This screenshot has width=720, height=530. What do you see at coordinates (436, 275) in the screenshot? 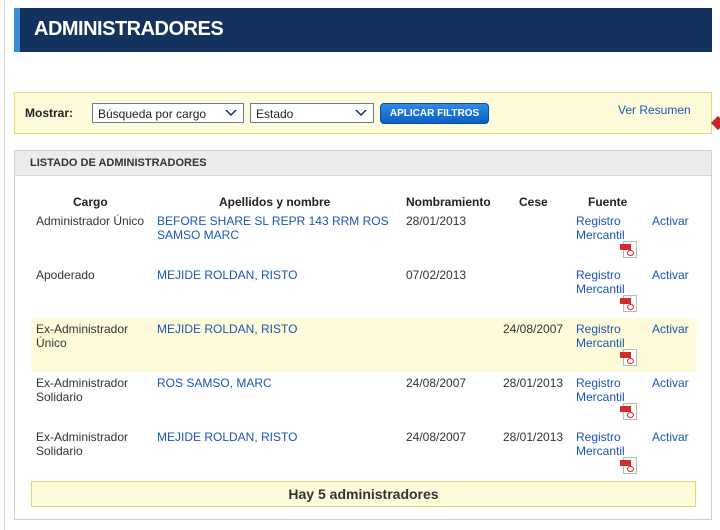
I see `cell-nombramiento: 07/02/2013` at bounding box center [436, 275].